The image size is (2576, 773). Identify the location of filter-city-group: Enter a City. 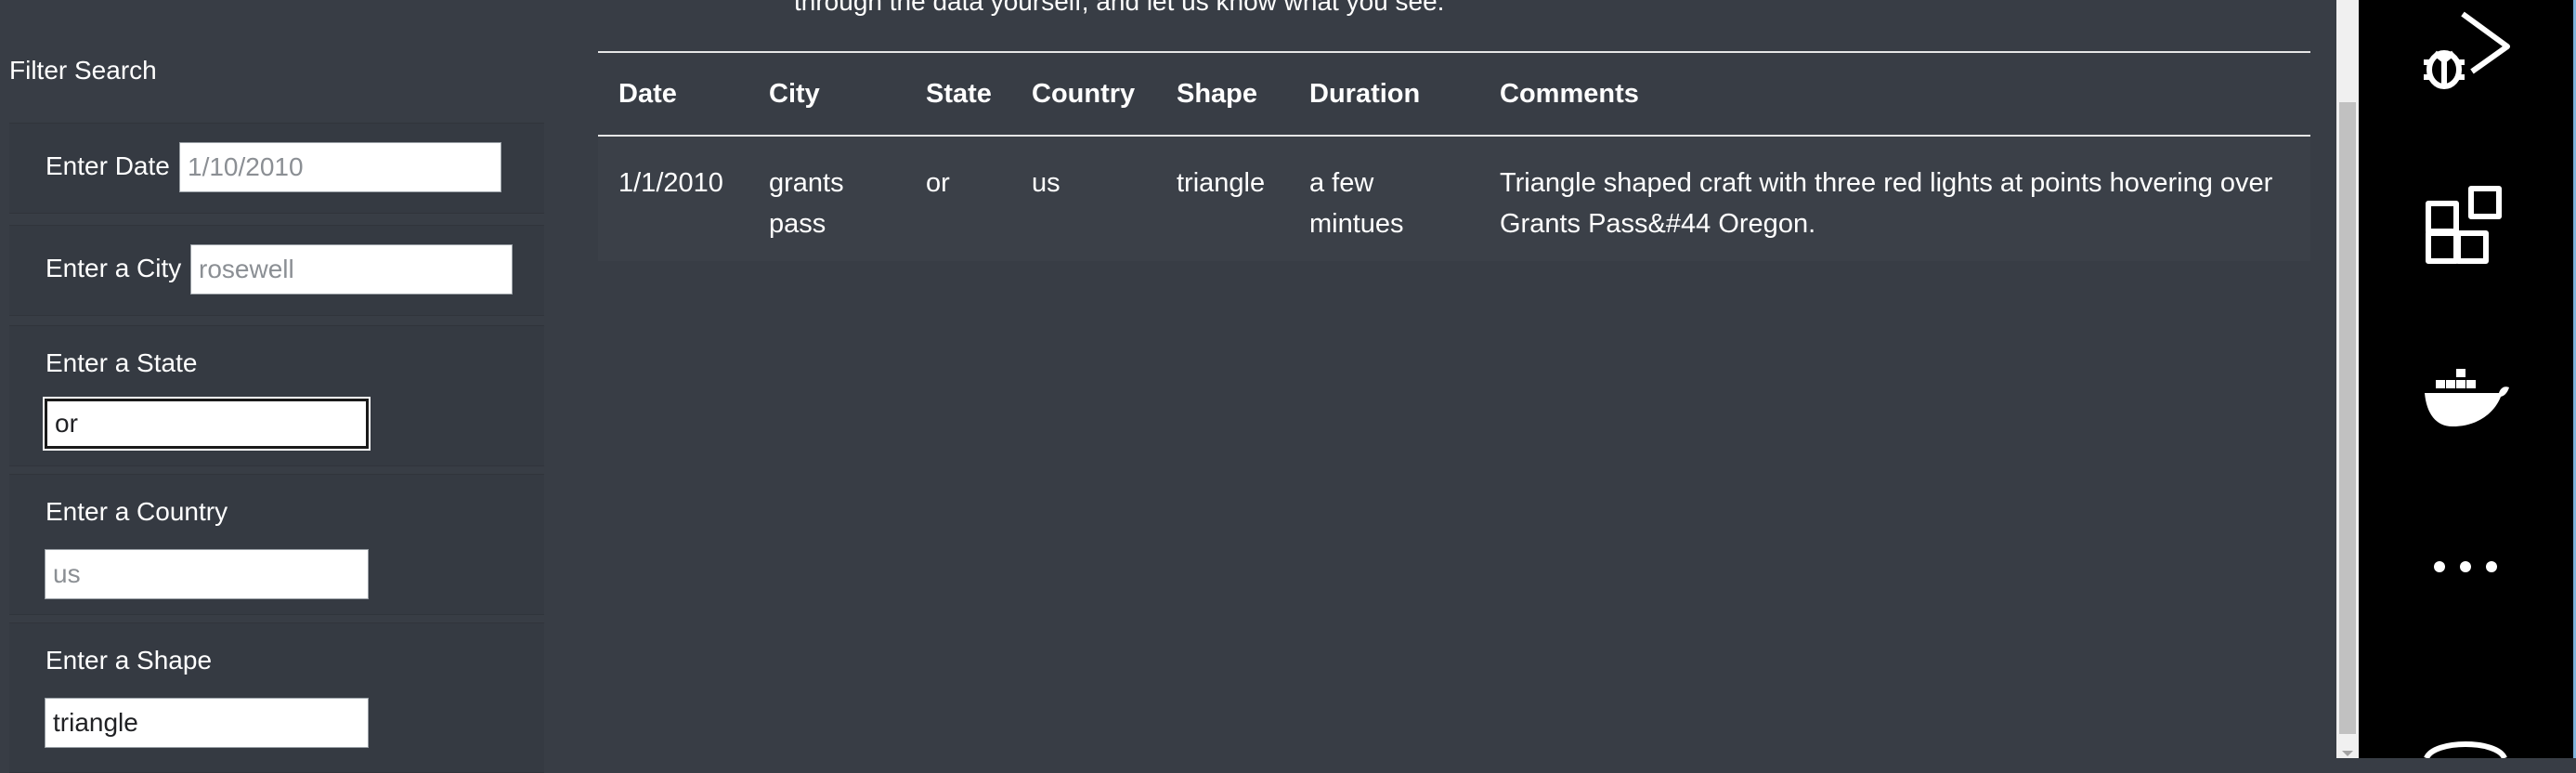
(276, 270).